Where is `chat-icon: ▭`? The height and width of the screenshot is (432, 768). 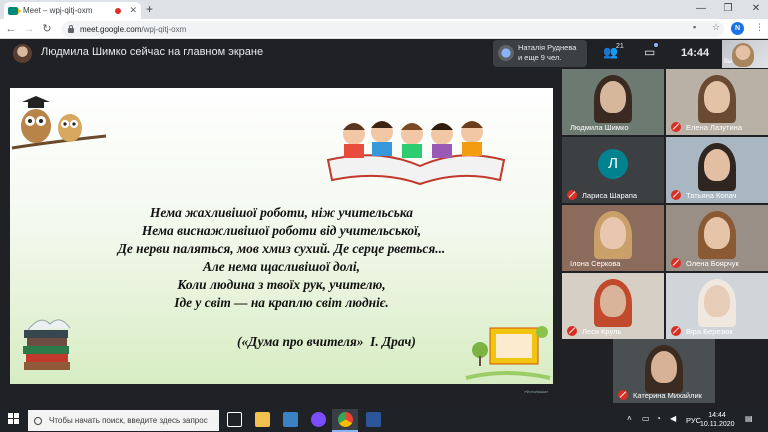
chat-icon: ▭ is located at coordinates (649, 52).